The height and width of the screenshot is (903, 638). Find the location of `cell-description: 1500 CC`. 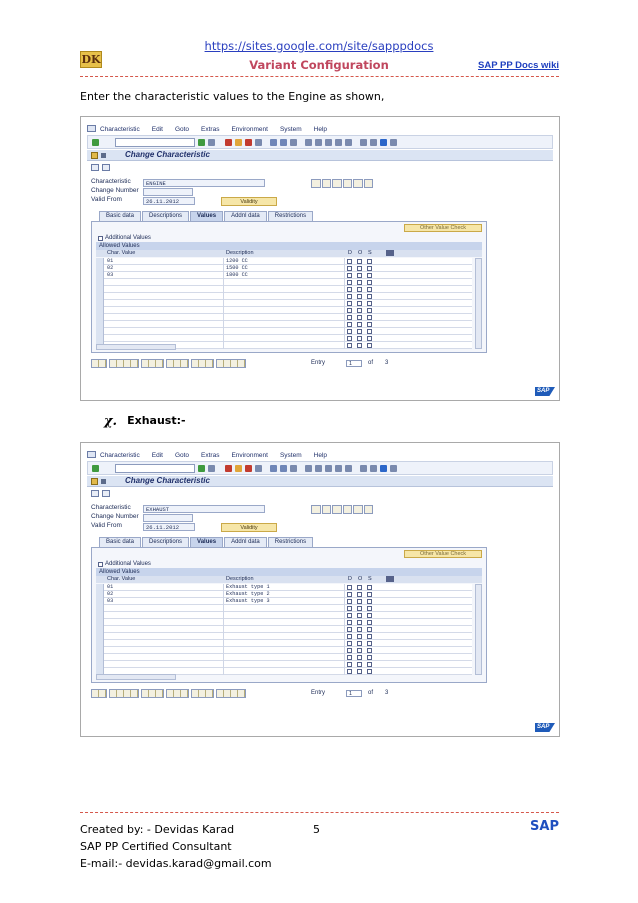

cell-description: 1500 CC is located at coordinates (237, 268).